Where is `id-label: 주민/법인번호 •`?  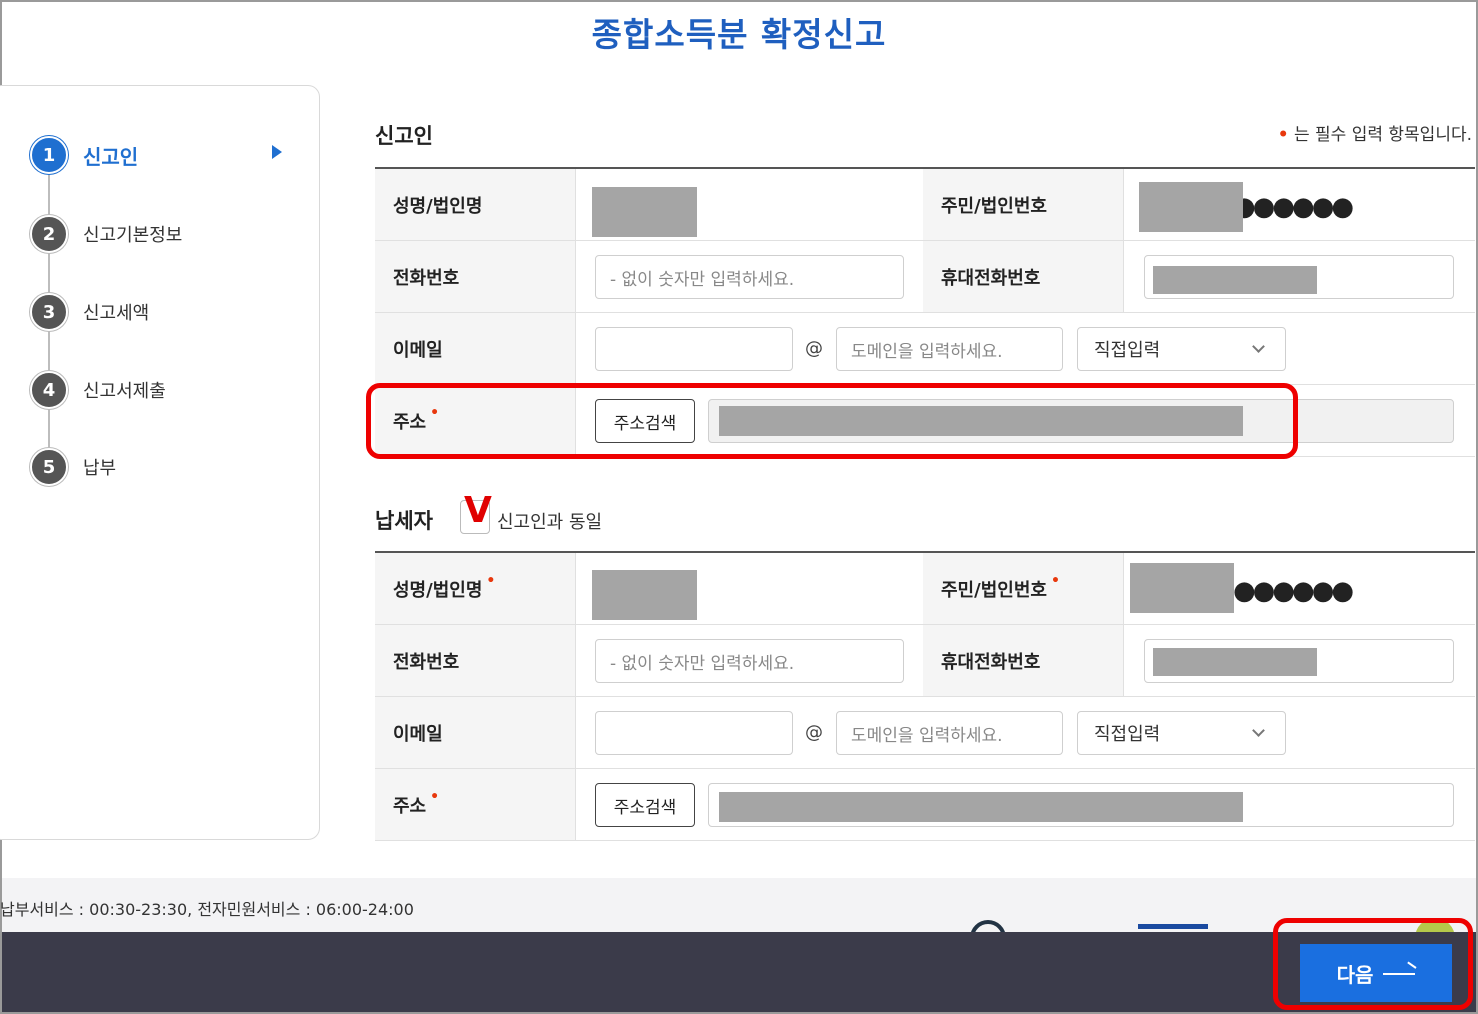 id-label: 주민/법인번호 • is located at coordinates (1023, 588).